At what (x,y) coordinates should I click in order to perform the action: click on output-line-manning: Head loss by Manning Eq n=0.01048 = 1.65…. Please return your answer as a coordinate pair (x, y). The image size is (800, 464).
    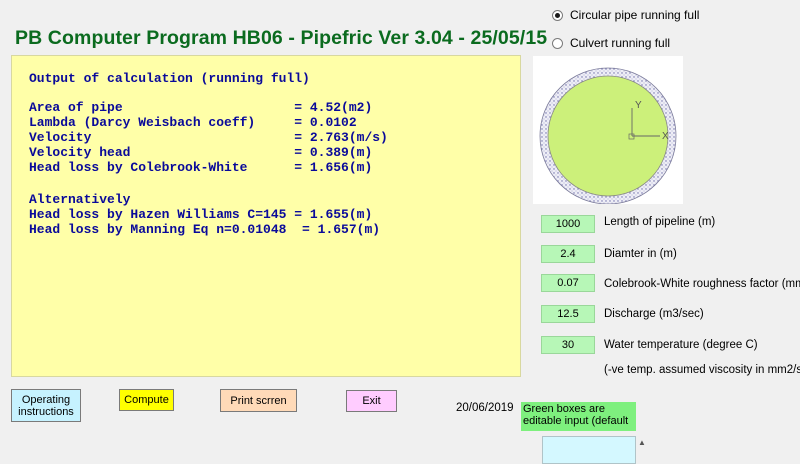
    Looking at the image, I should click on (205, 229).